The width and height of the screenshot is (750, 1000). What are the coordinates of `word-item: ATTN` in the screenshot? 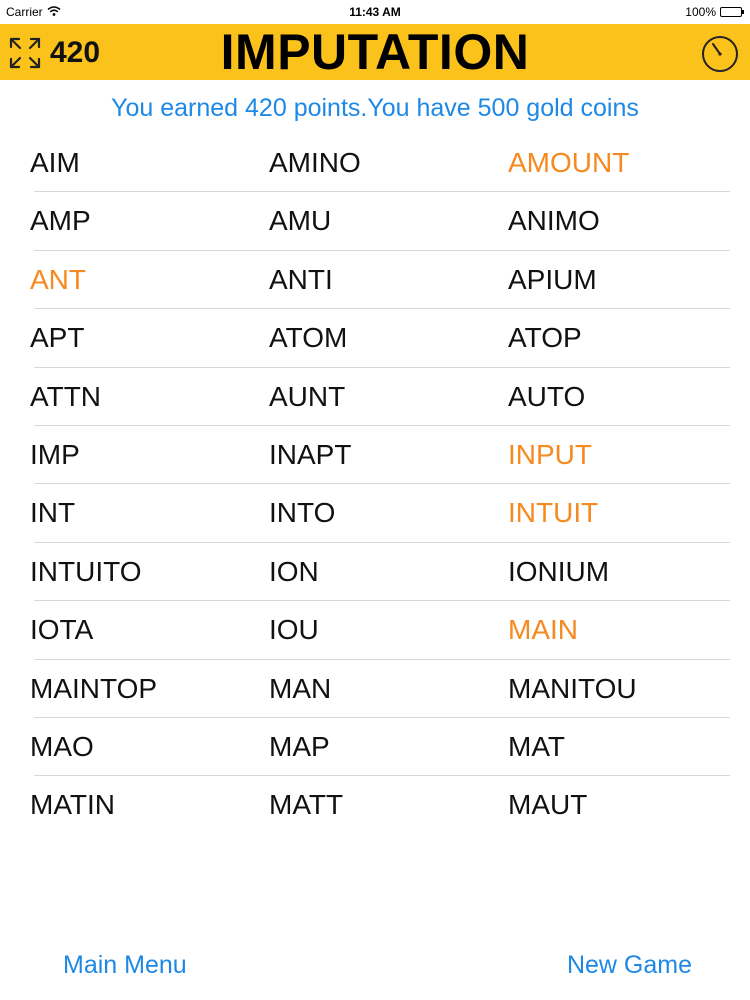 It's located at (66, 396).